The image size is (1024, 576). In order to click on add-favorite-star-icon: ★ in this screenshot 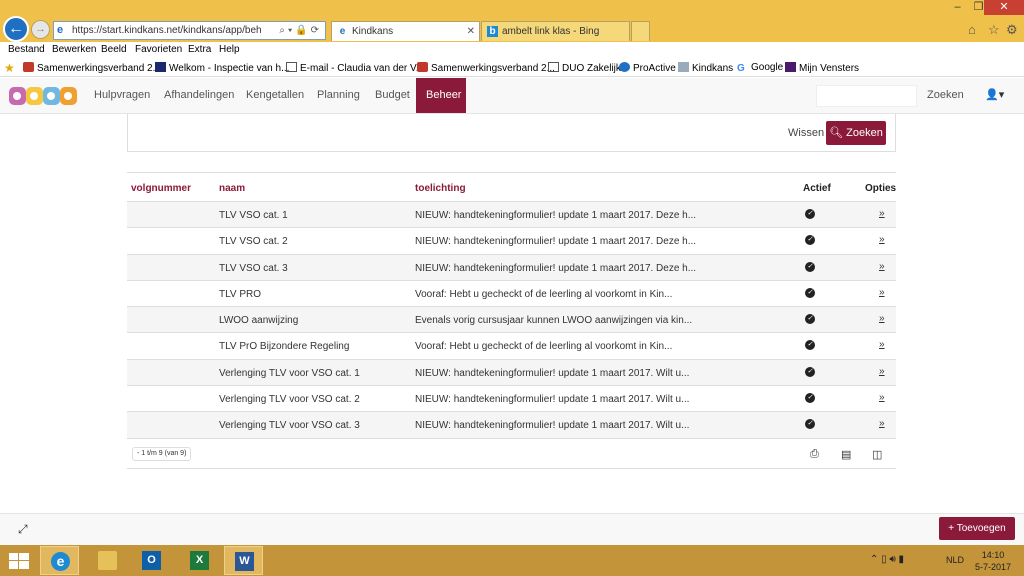, I will do `click(9, 68)`.